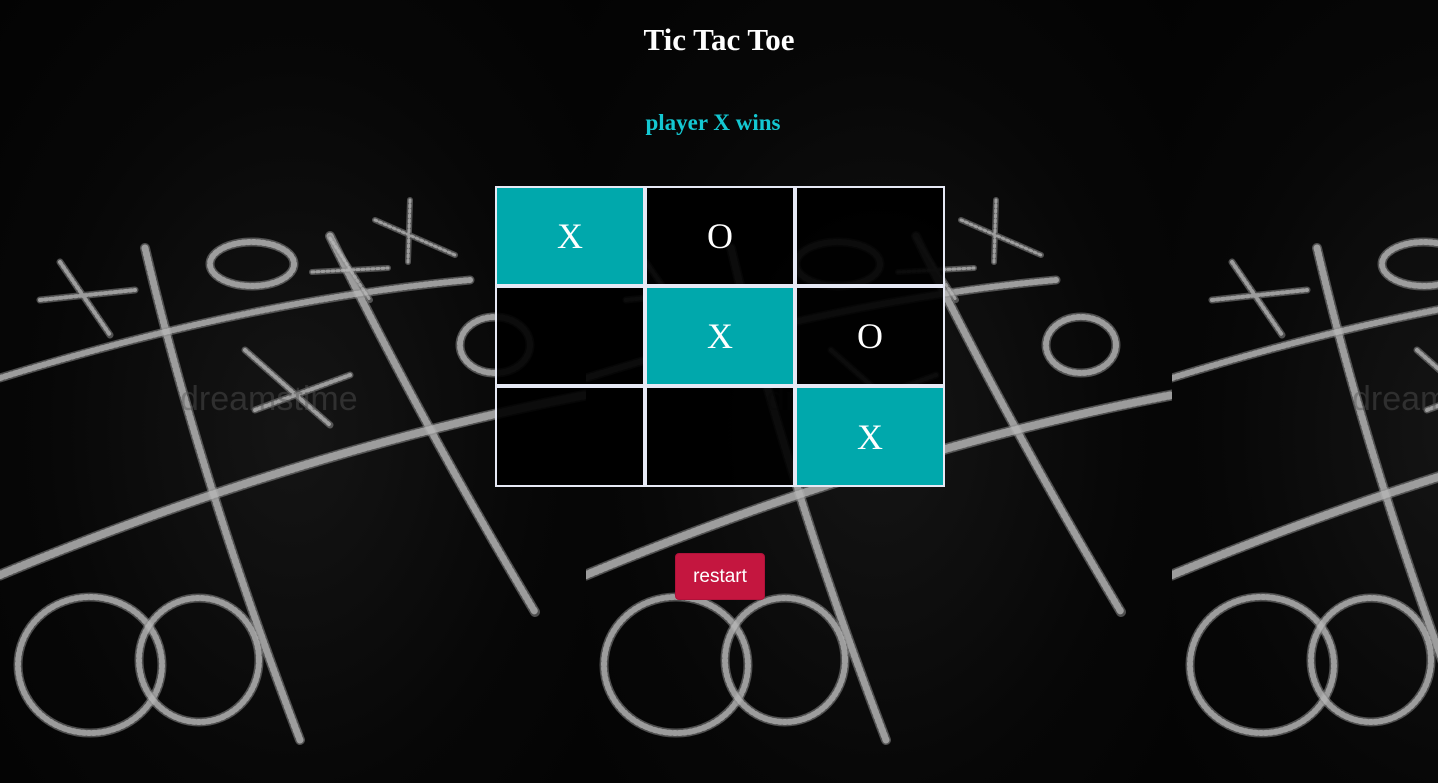  I want to click on game-status: player X wins, so click(713, 122).